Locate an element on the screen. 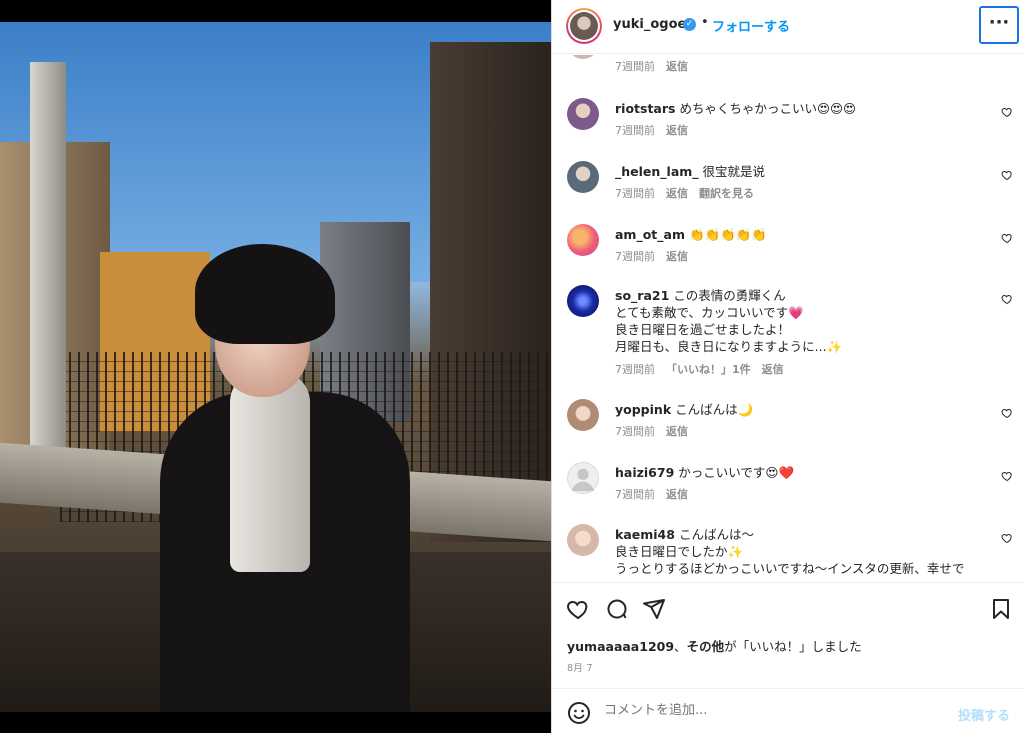 The image size is (1024, 733). comment-username: riotstars is located at coordinates (645, 108).